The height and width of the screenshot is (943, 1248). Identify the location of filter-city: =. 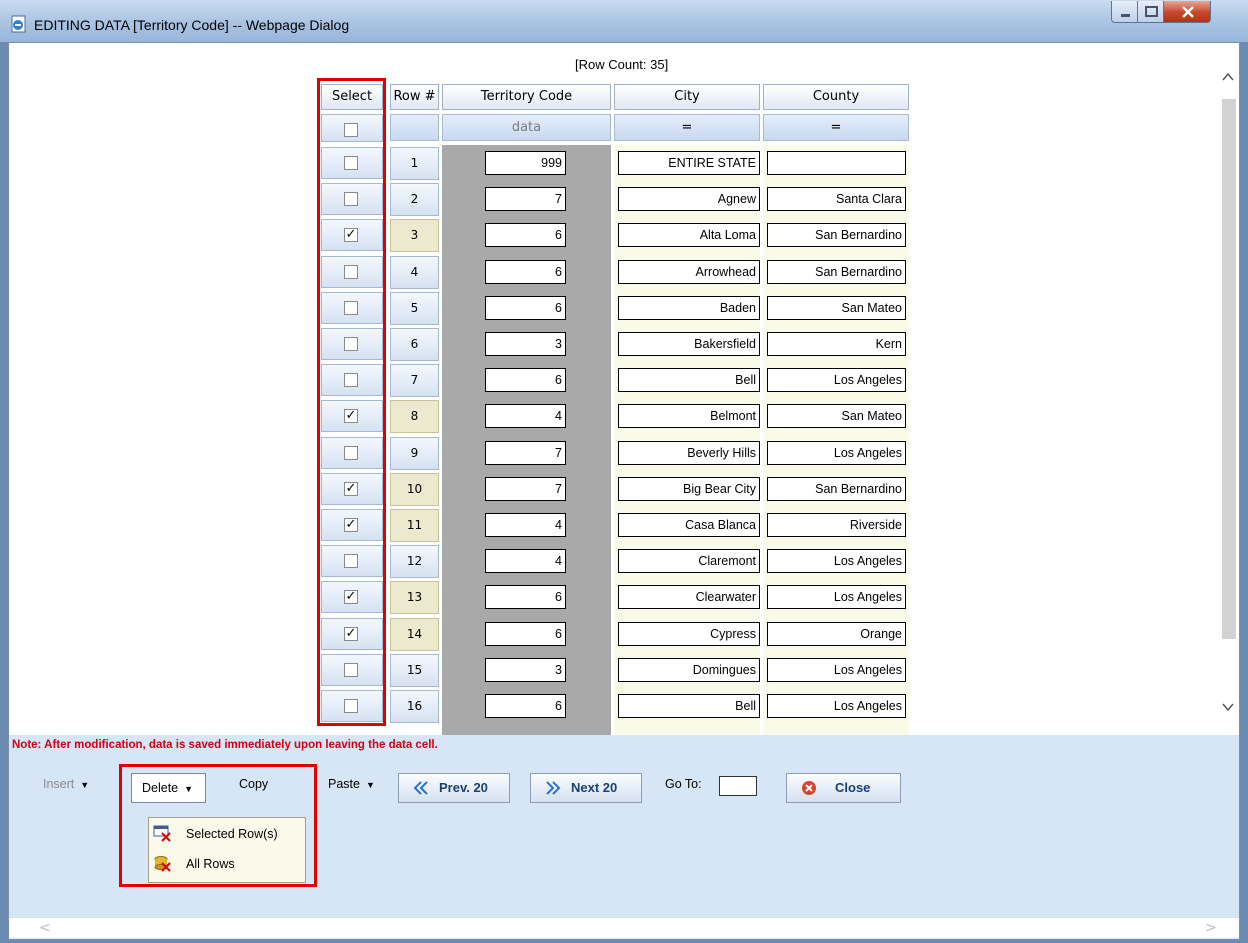
(687, 127).